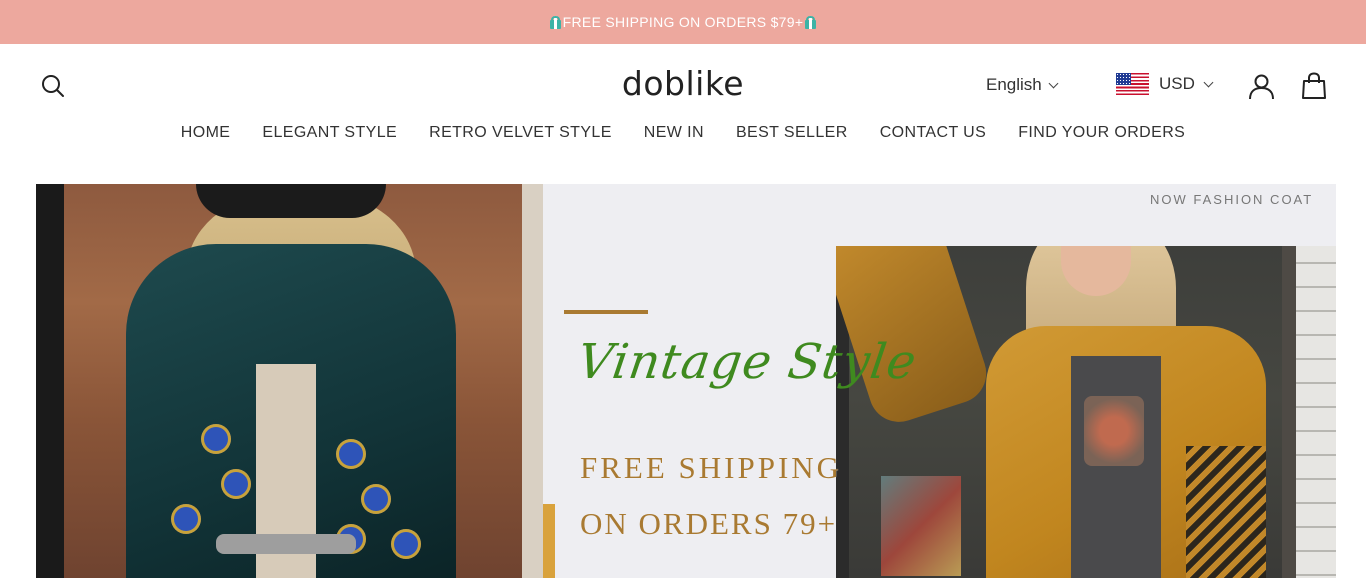 The width and height of the screenshot is (1366, 578). I want to click on hero-corner-label: NOW FASHION COAT, so click(1232, 199).